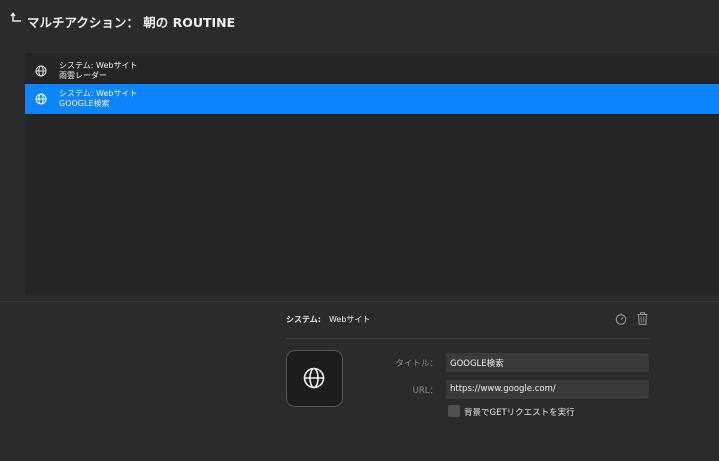 Image resolution: width=719 pixels, height=461 pixels. What do you see at coordinates (17, 19) in the screenshot?
I see `back-arrow-icon` at bounding box center [17, 19].